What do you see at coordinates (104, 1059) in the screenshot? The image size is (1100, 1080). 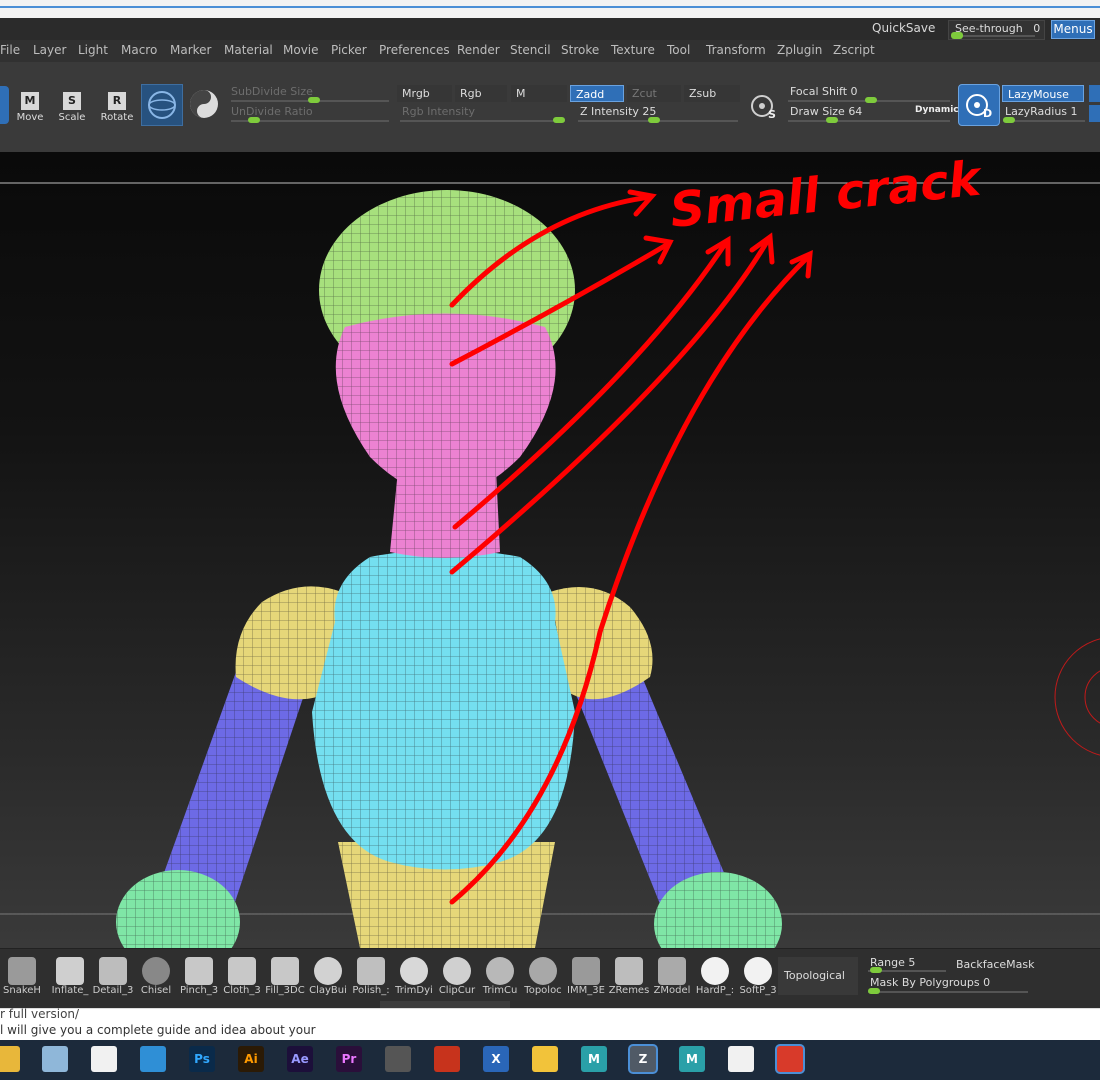 I see `store-icon` at bounding box center [104, 1059].